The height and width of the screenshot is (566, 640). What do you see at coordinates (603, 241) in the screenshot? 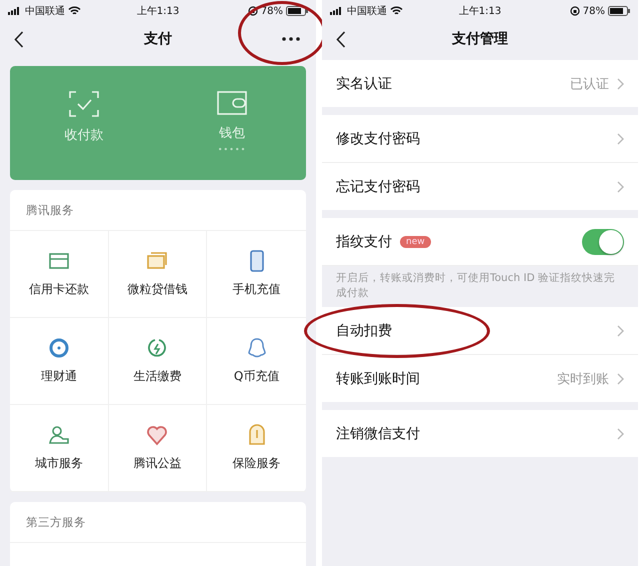
I see `fingerprint-toggle` at bounding box center [603, 241].